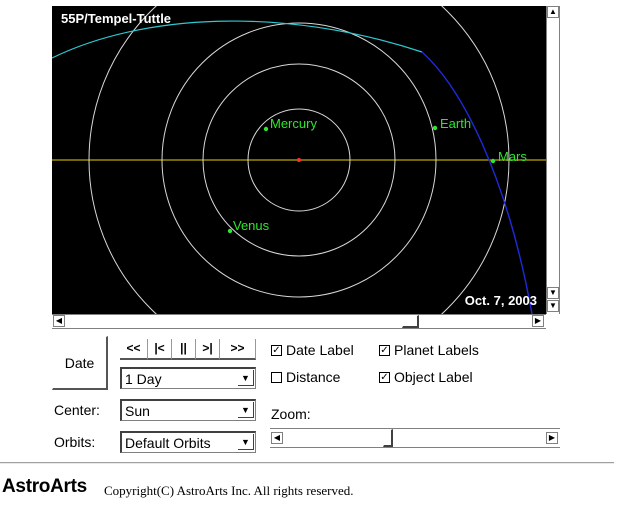  What do you see at coordinates (238, 349) in the screenshot?
I see `forward-fast-button: >>` at bounding box center [238, 349].